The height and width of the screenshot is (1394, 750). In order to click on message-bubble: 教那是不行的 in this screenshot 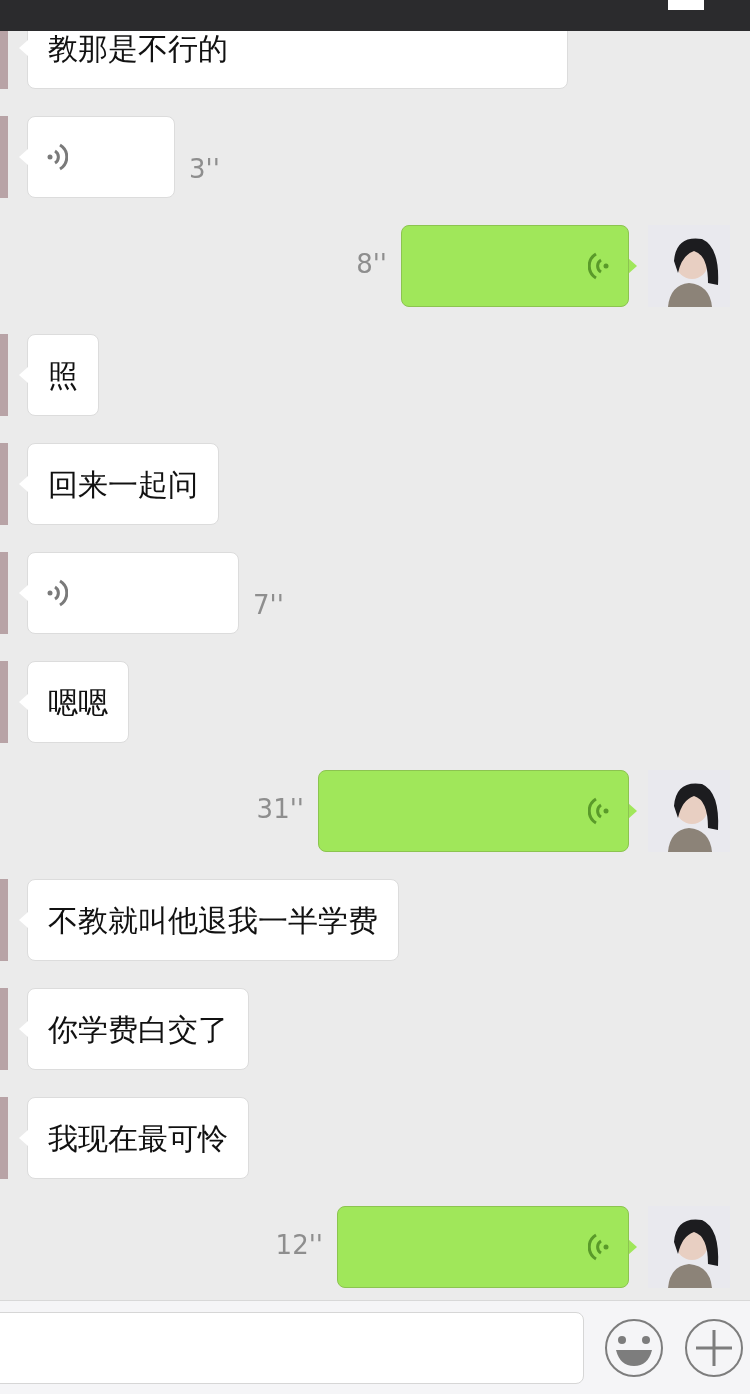, I will do `click(297, 60)`.